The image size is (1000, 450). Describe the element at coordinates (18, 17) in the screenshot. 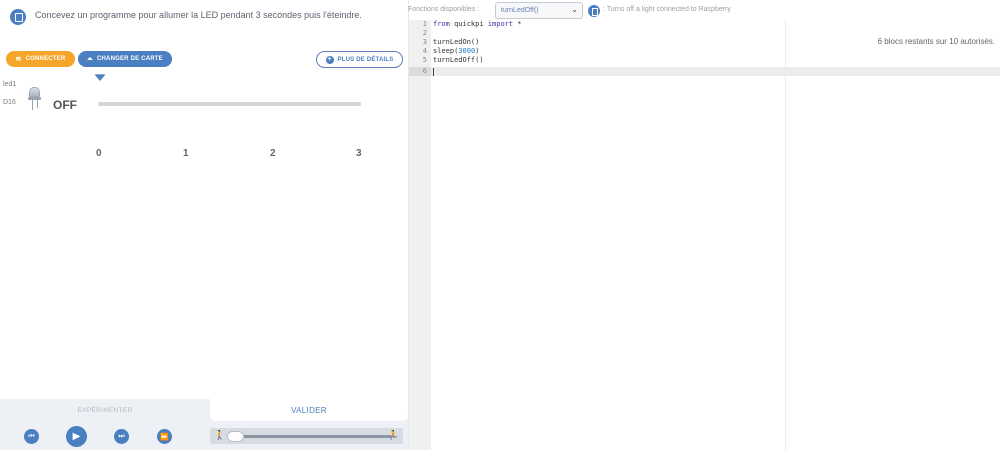

I see `task-doc-icon` at that location.